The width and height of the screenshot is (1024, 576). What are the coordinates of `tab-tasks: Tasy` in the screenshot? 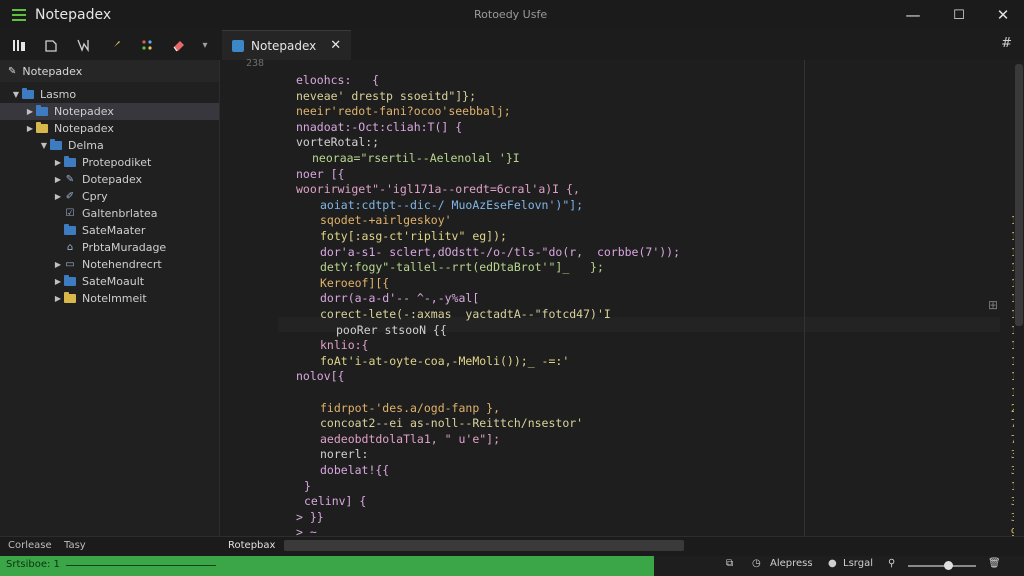 It's located at (75, 545).